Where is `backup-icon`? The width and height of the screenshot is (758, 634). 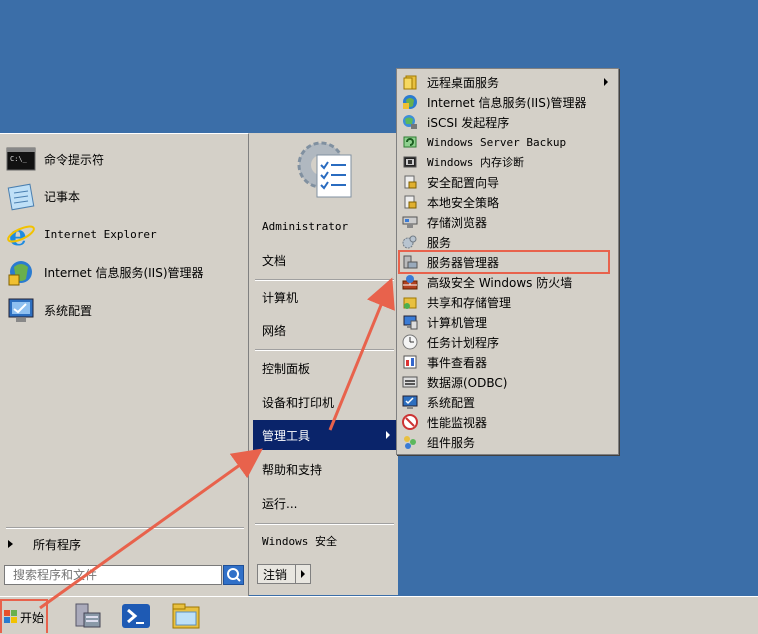 backup-icon is located at coordinates (410, 142).